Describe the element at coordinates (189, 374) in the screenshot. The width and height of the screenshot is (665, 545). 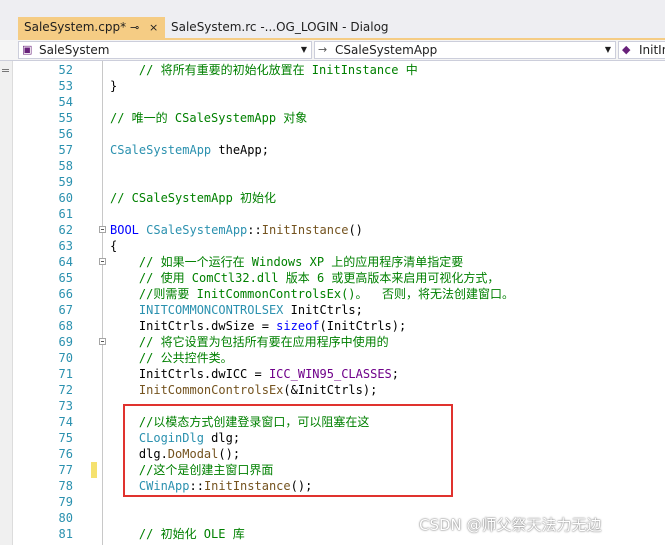
I see `code-token: InitCtrls.dwICC =` at that location.